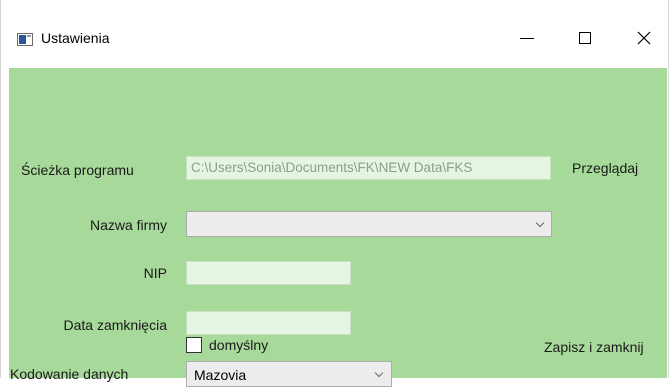  I want to click on close-button, so click(644, 38).